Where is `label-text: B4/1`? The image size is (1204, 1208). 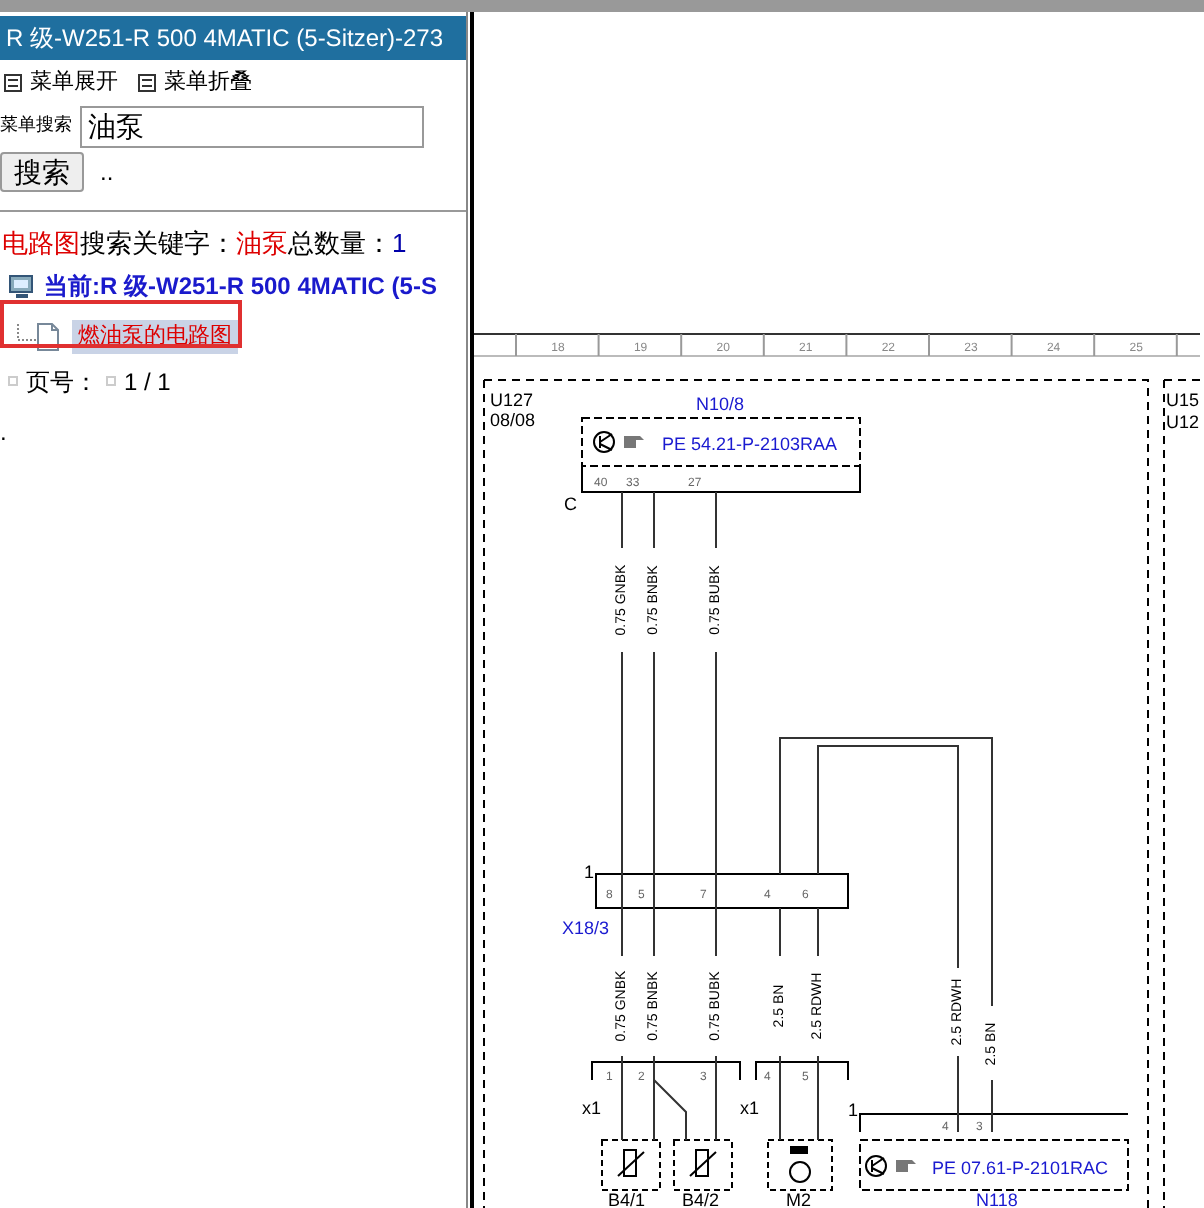
label-text: B4/1 is located at coordinates (627, 1199).